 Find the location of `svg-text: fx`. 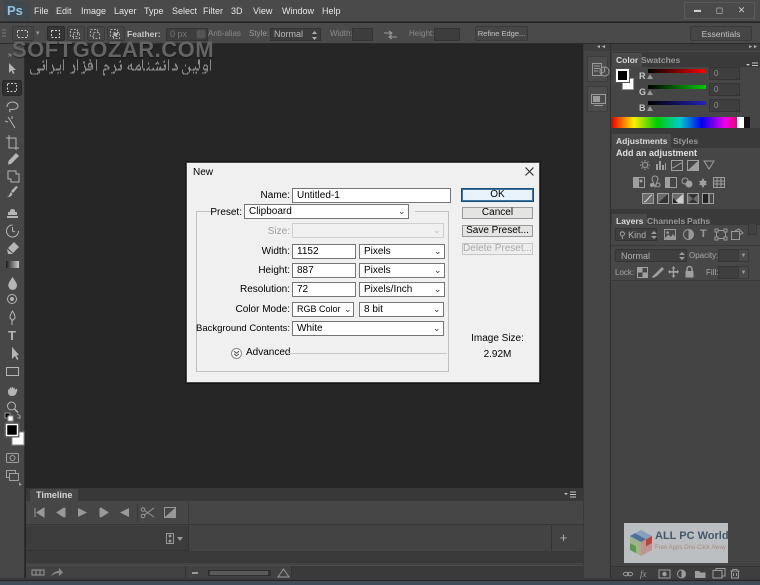

svg-text: fx is located at coordinates (643, 574).